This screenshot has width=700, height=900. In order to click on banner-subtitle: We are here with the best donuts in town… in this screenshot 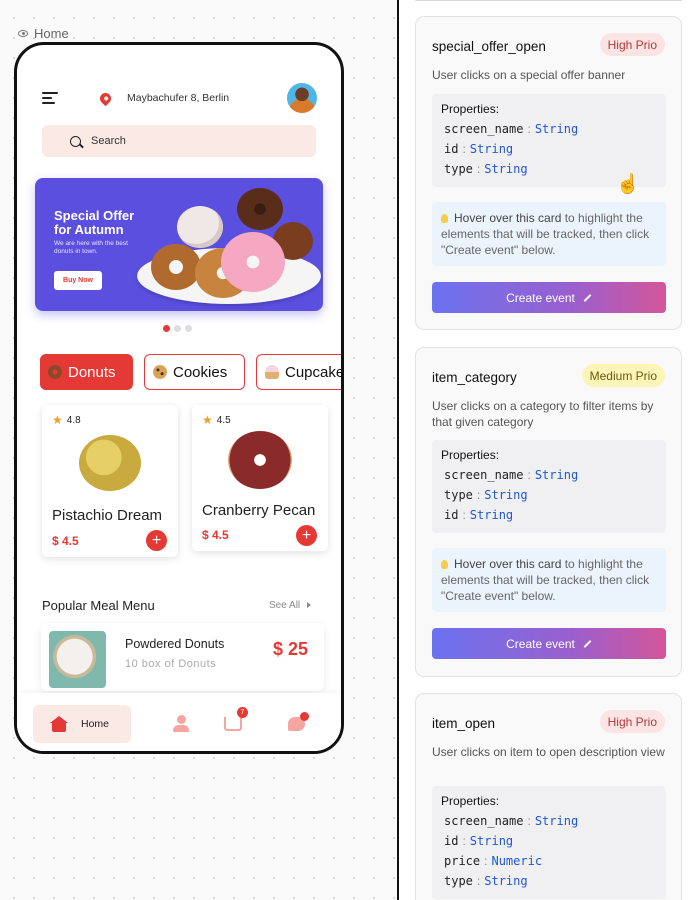, I will do `click(91, 247)`.